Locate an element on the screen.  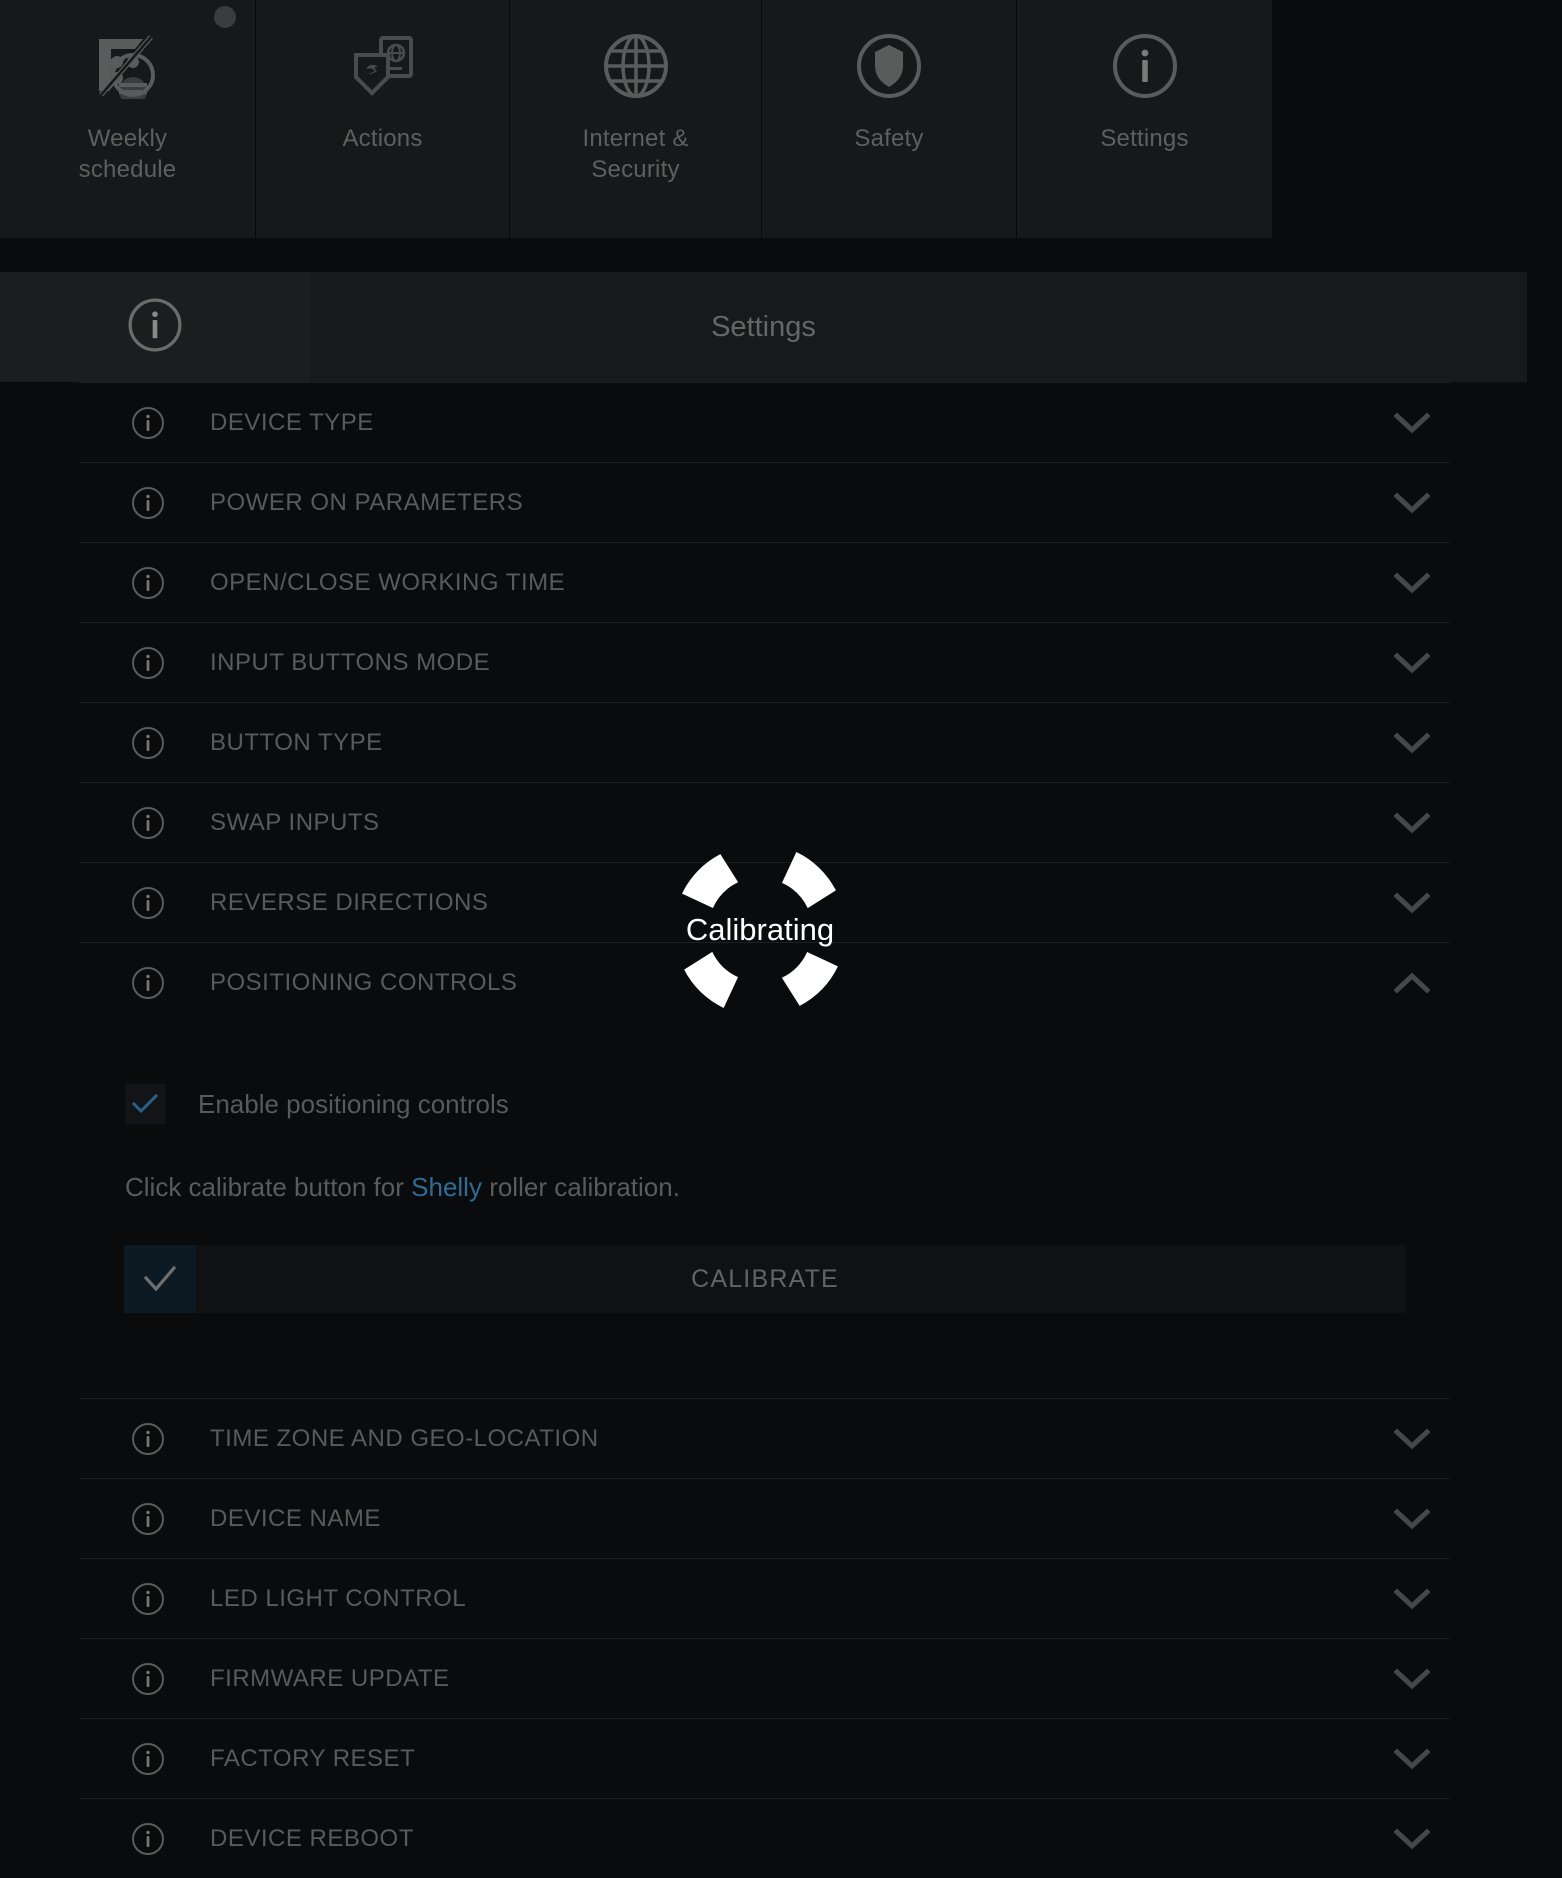
shelly-brand-link: Shelly is located at coordinates (446, 1187).